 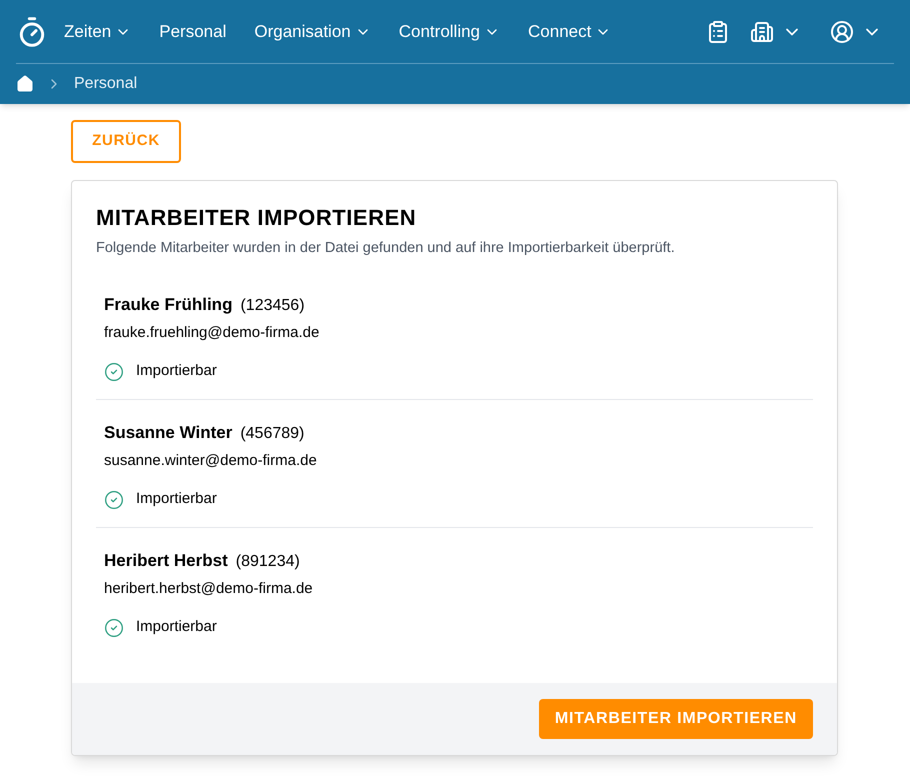 What do you see at coordinates (168, 433) in the screenshot?
I see `employee-name: Susanne Winter` at bounding box center [168, 433].